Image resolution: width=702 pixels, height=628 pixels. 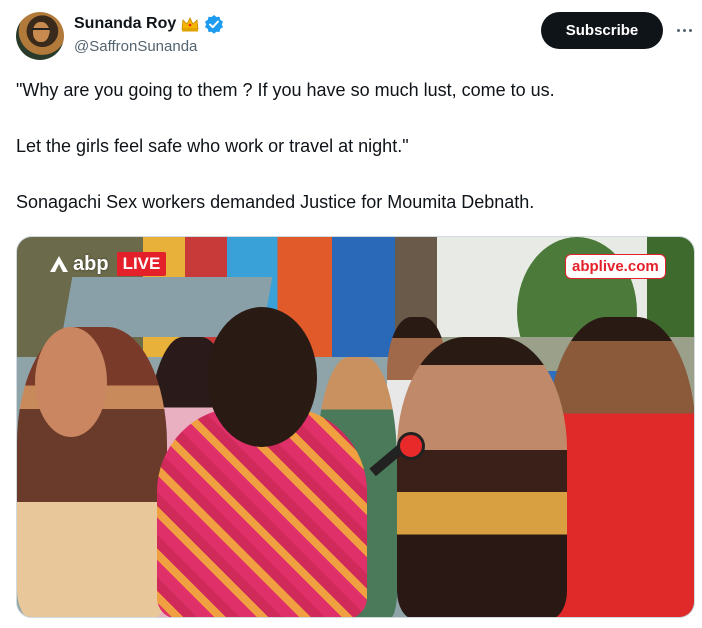 I want to click on channel-logo: abp LIVE, so click(x=108, y=264).